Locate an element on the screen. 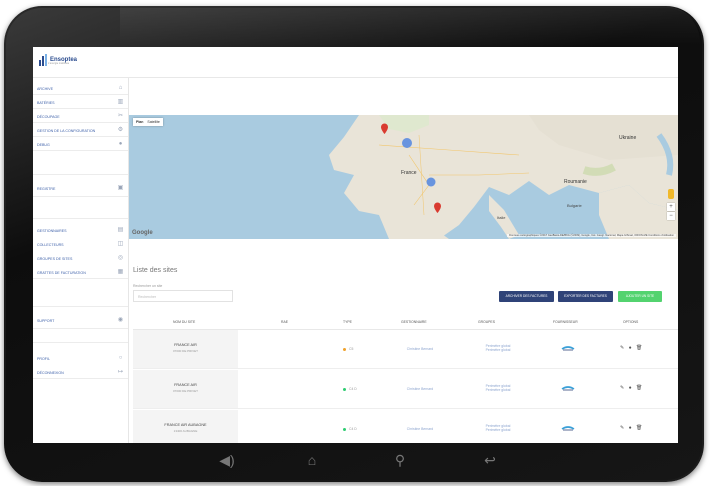 The image size is (710, 486). sidebar-item-12: PROFIL ○ is located at coordinates (80, 359).